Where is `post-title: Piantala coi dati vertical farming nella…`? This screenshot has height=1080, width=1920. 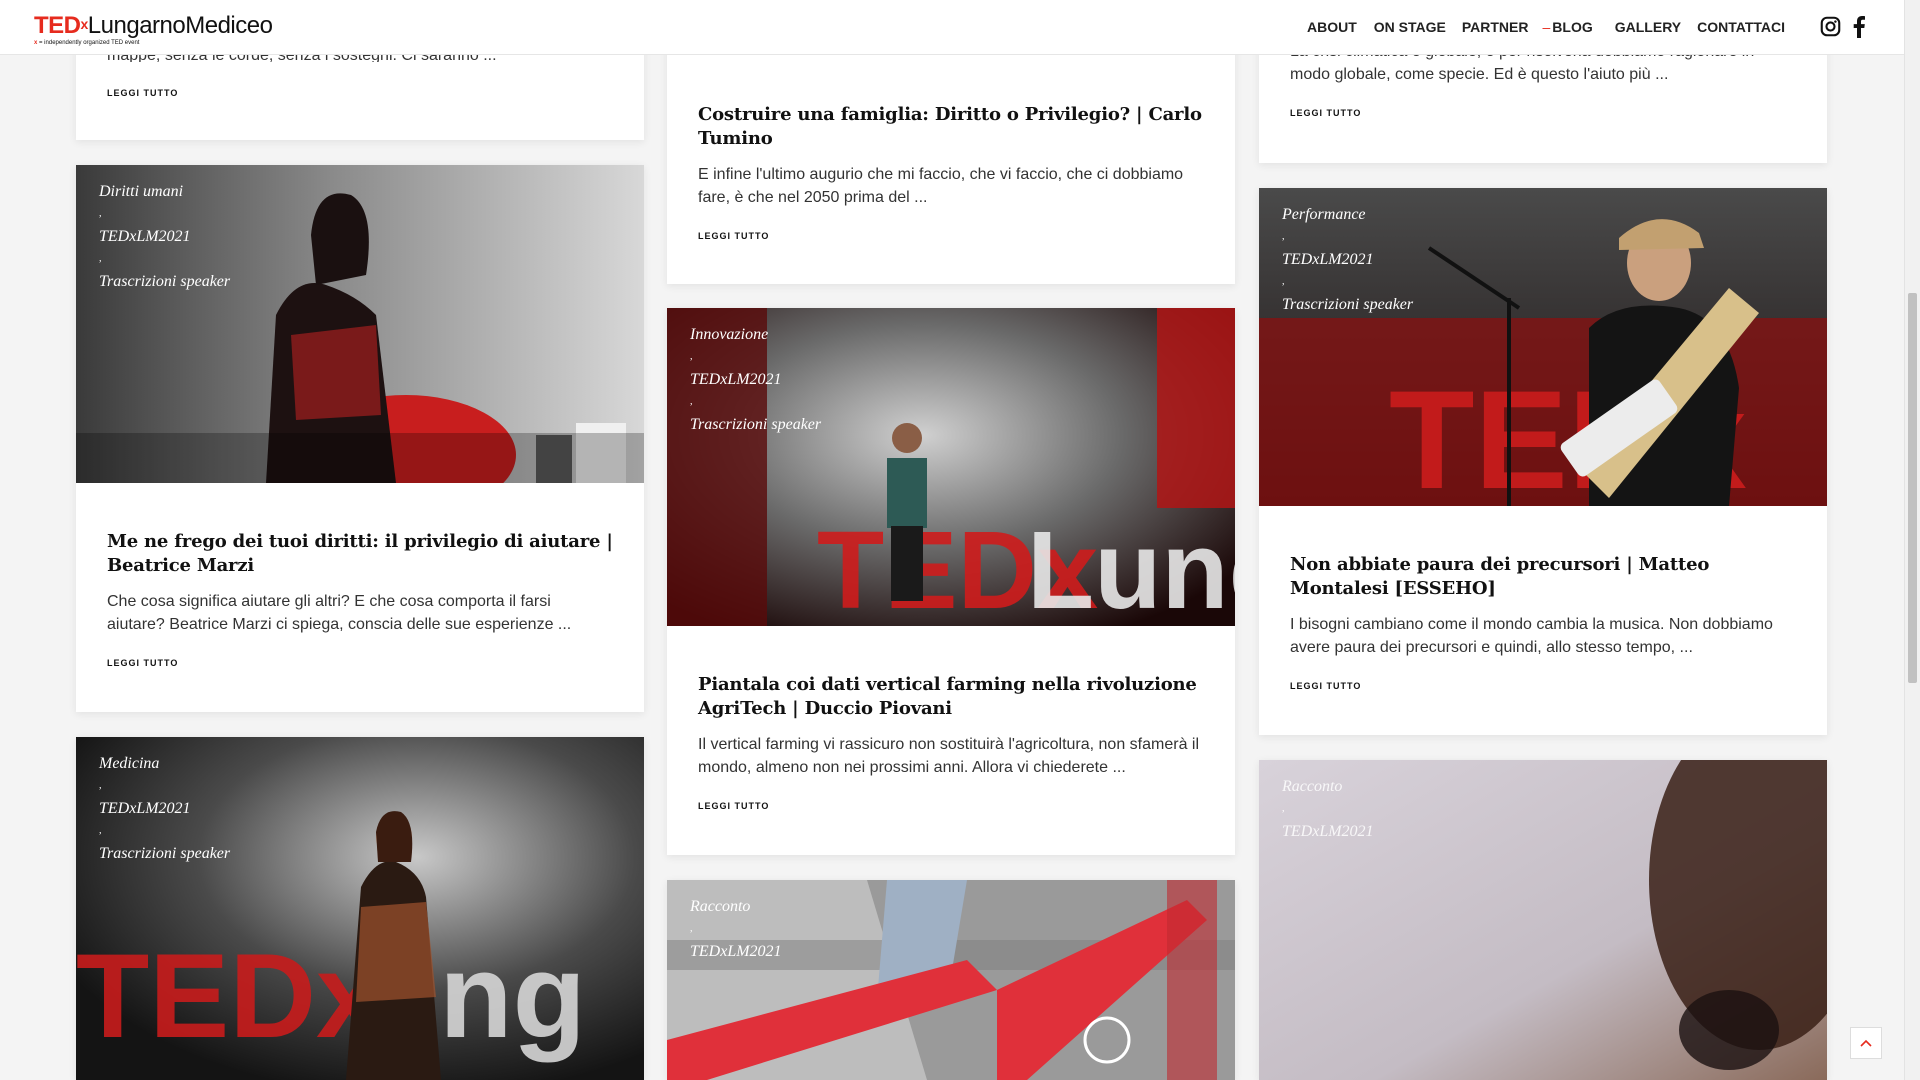
post-title: Piantala coi dati vertical farming nella… is located at coordinates (951, 697).